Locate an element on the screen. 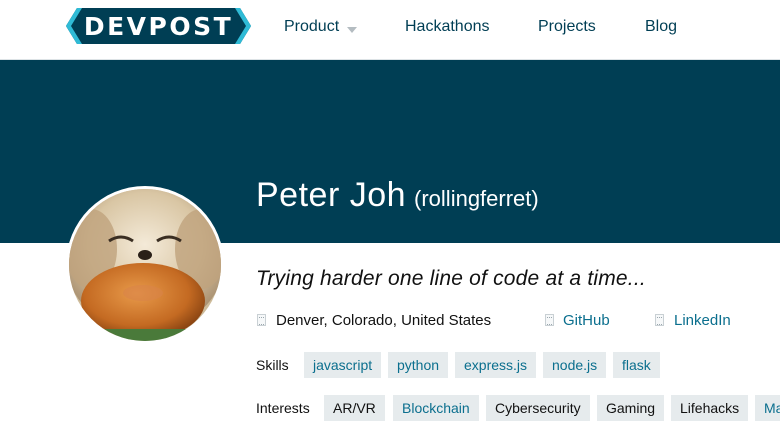 This screenshot has width=780, height=437. nav-projects: Projects is located at coordinates (567, 27).